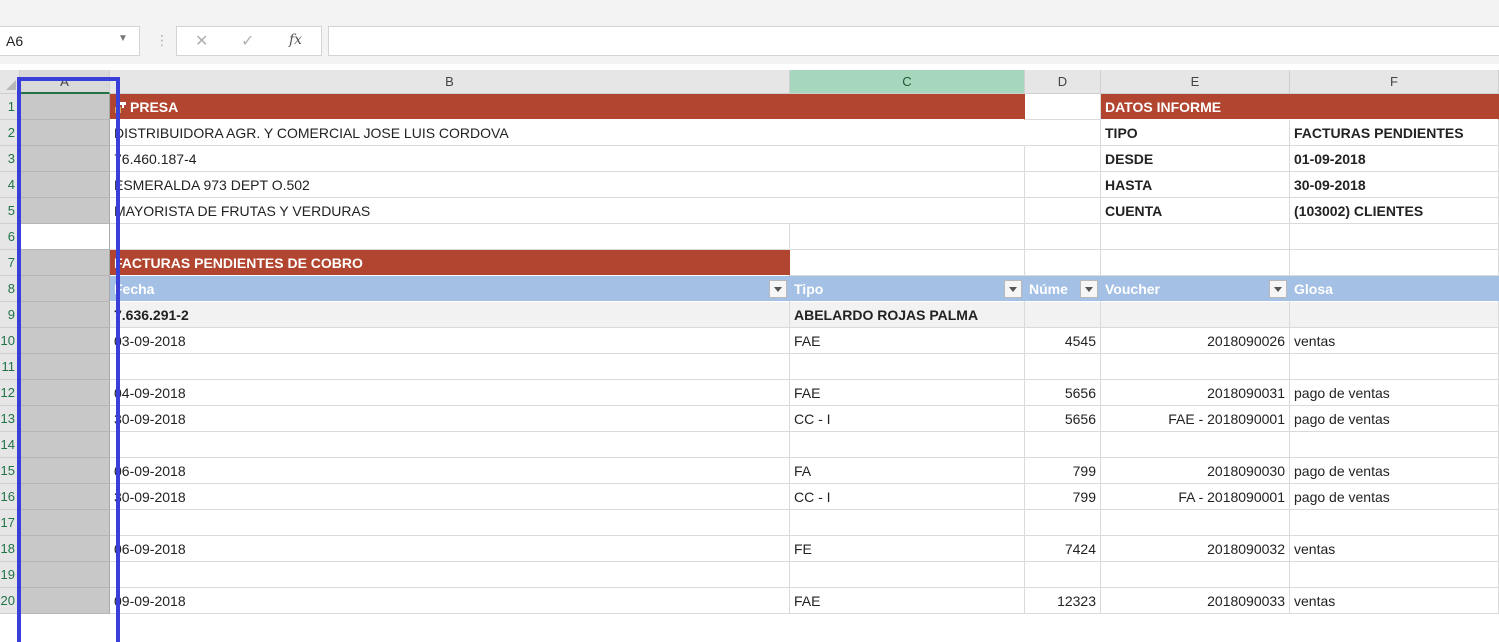  Describe the element at coordinates (1063, 133) in the screenshot. I see `cell-d2` at that location.